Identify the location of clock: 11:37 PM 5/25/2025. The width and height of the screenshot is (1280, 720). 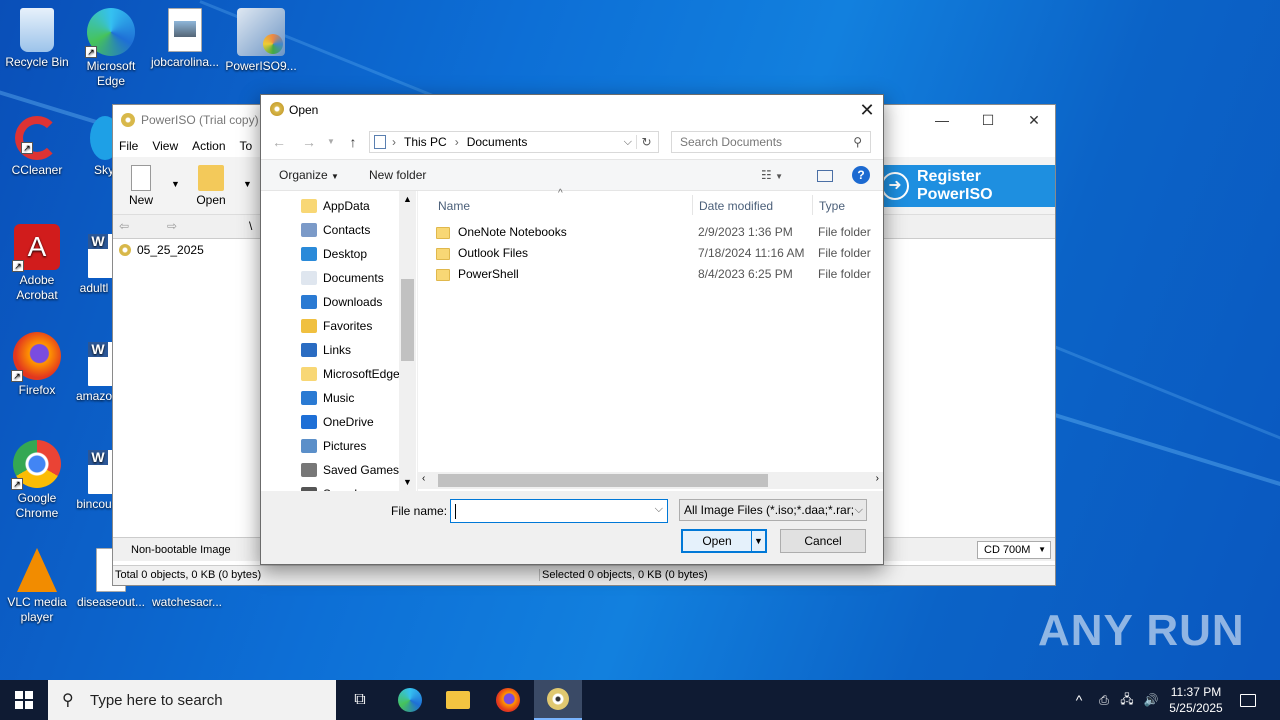
(1196, 700).